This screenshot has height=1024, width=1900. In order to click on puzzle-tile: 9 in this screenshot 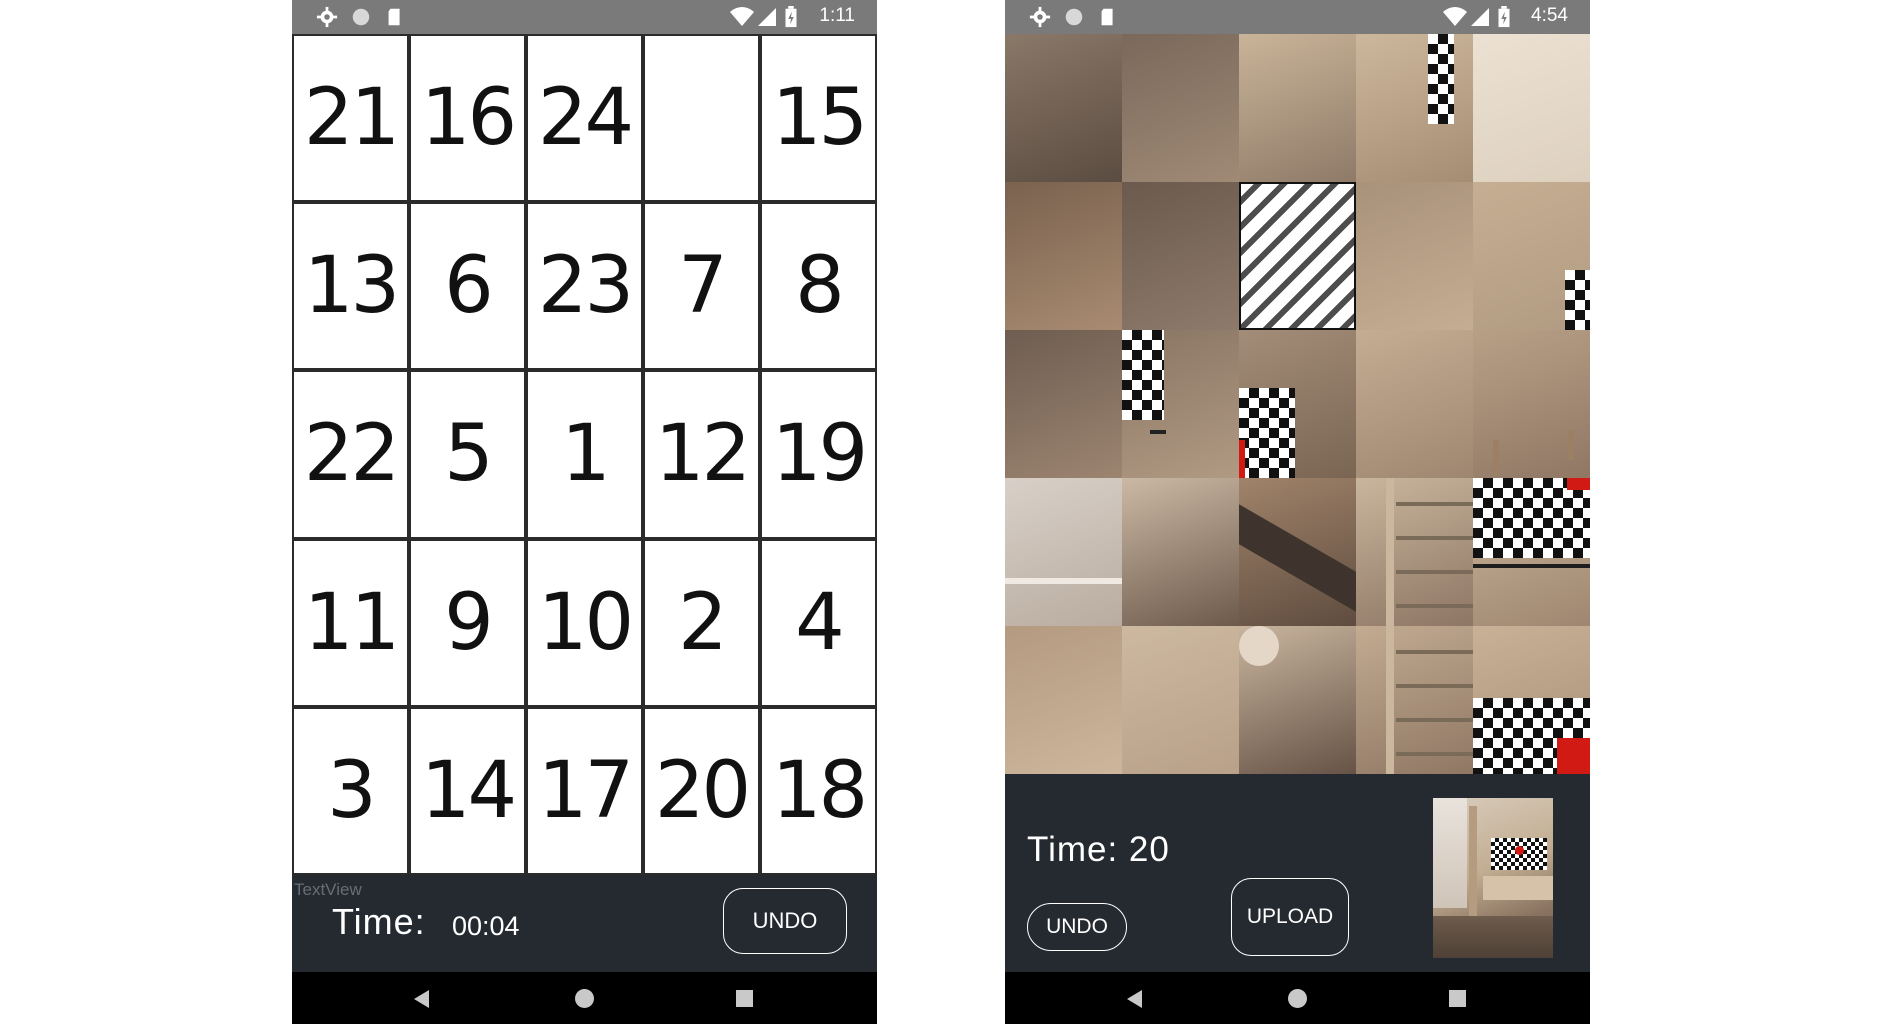, I will do `click(467, 622)`.